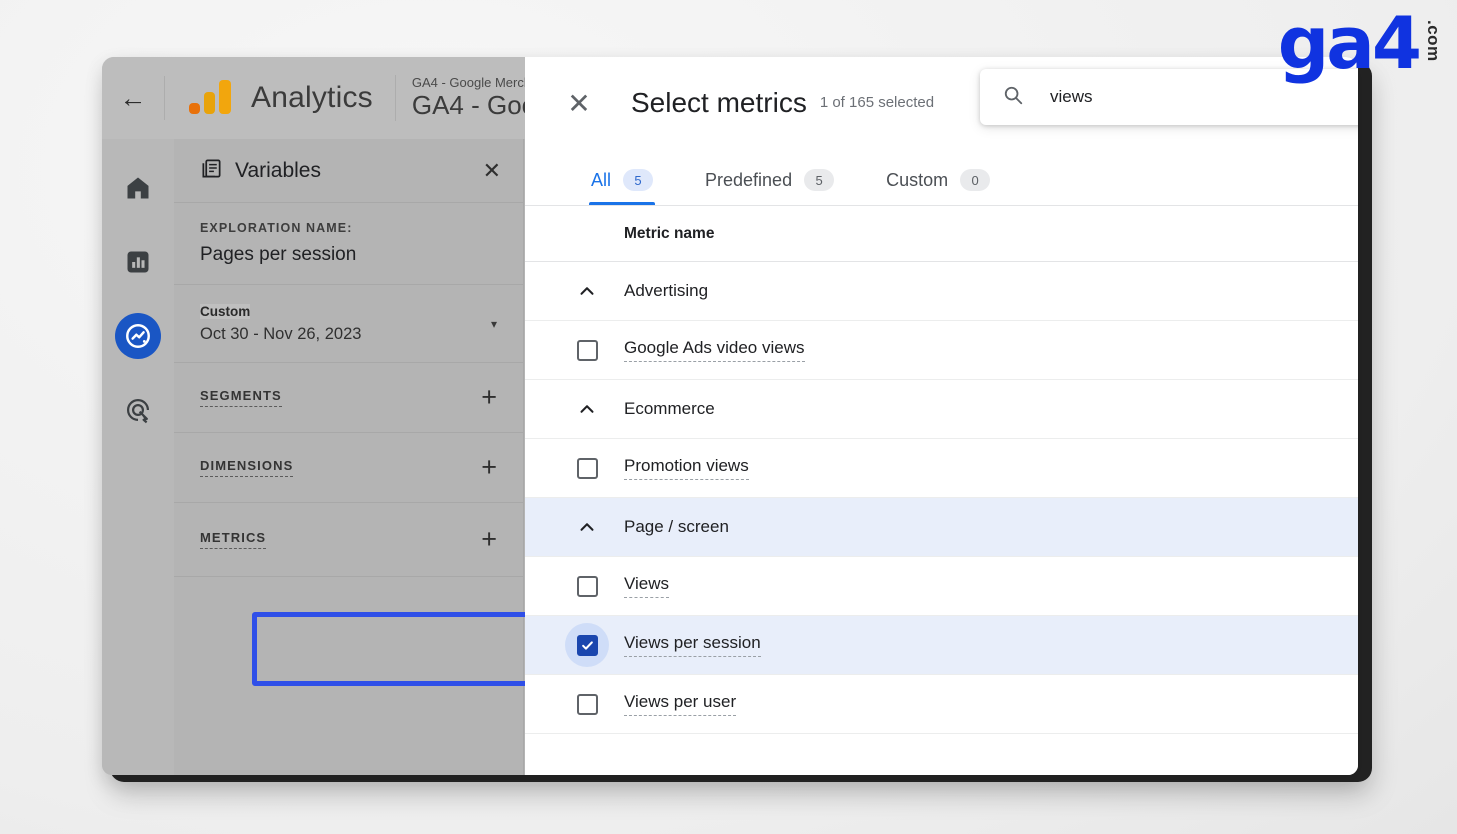 The height and width of the screenshot is (834, 1457). I want to click on variables-row-segments: SEGMENTS +, so click(348, 398).